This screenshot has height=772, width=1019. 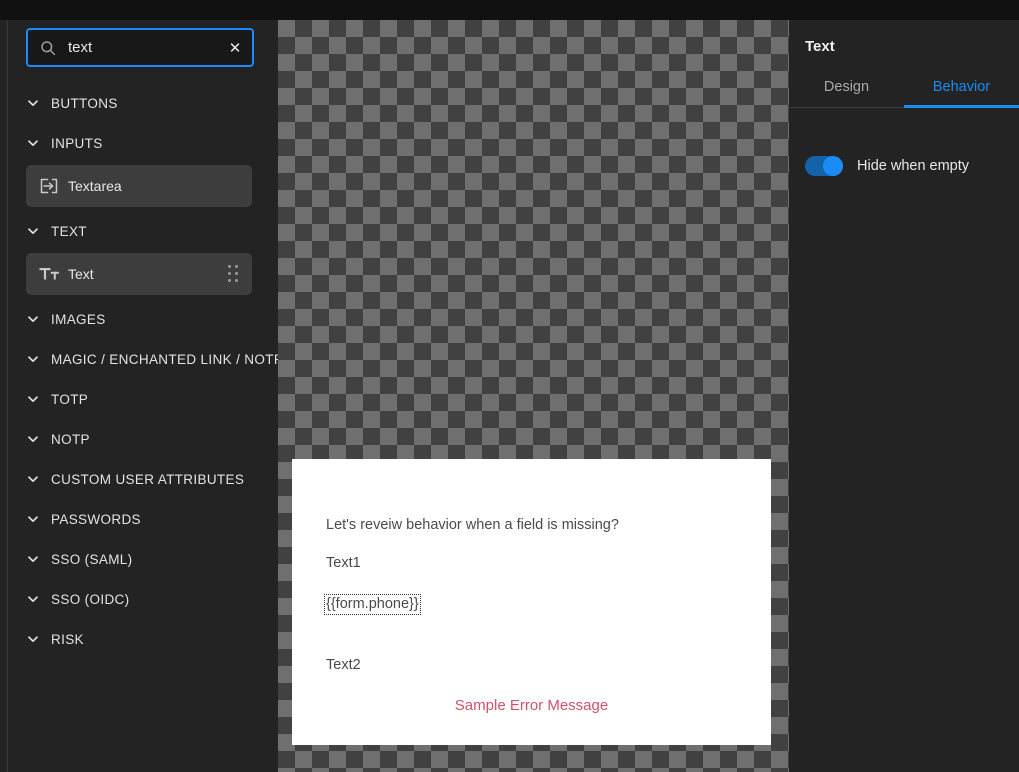 I want to click on tab-design: Design, so click(x=846, y=89).